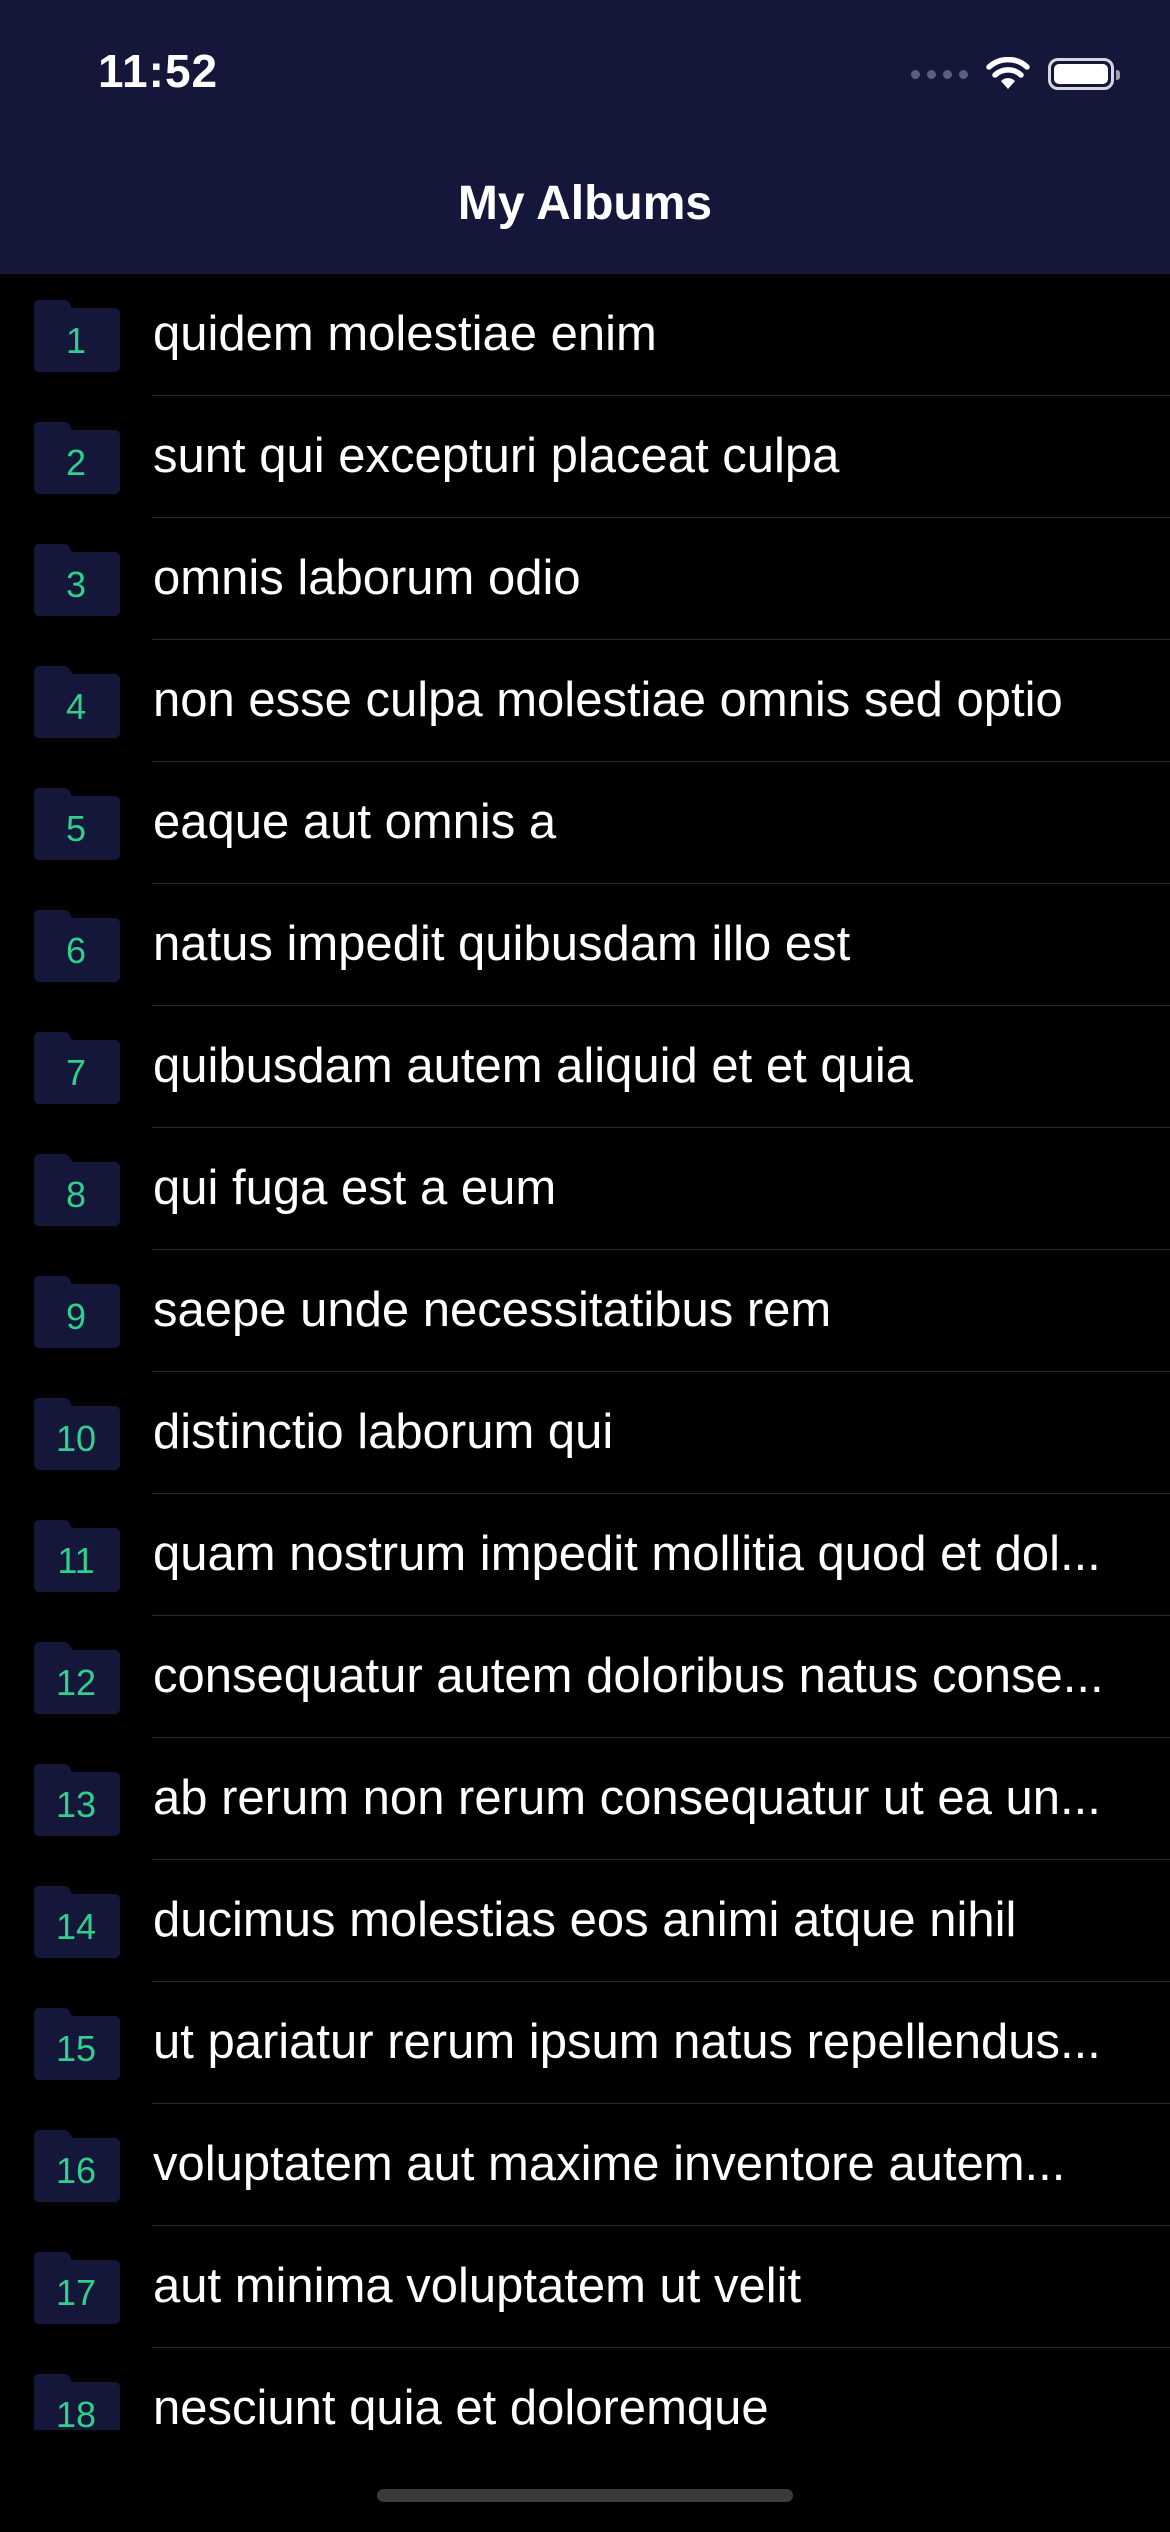 The height and width of the screenshot is (2532, 1170). Describe the element at coordinates (76, 950) in the screenshot. I see `album-number: 6` at that location.